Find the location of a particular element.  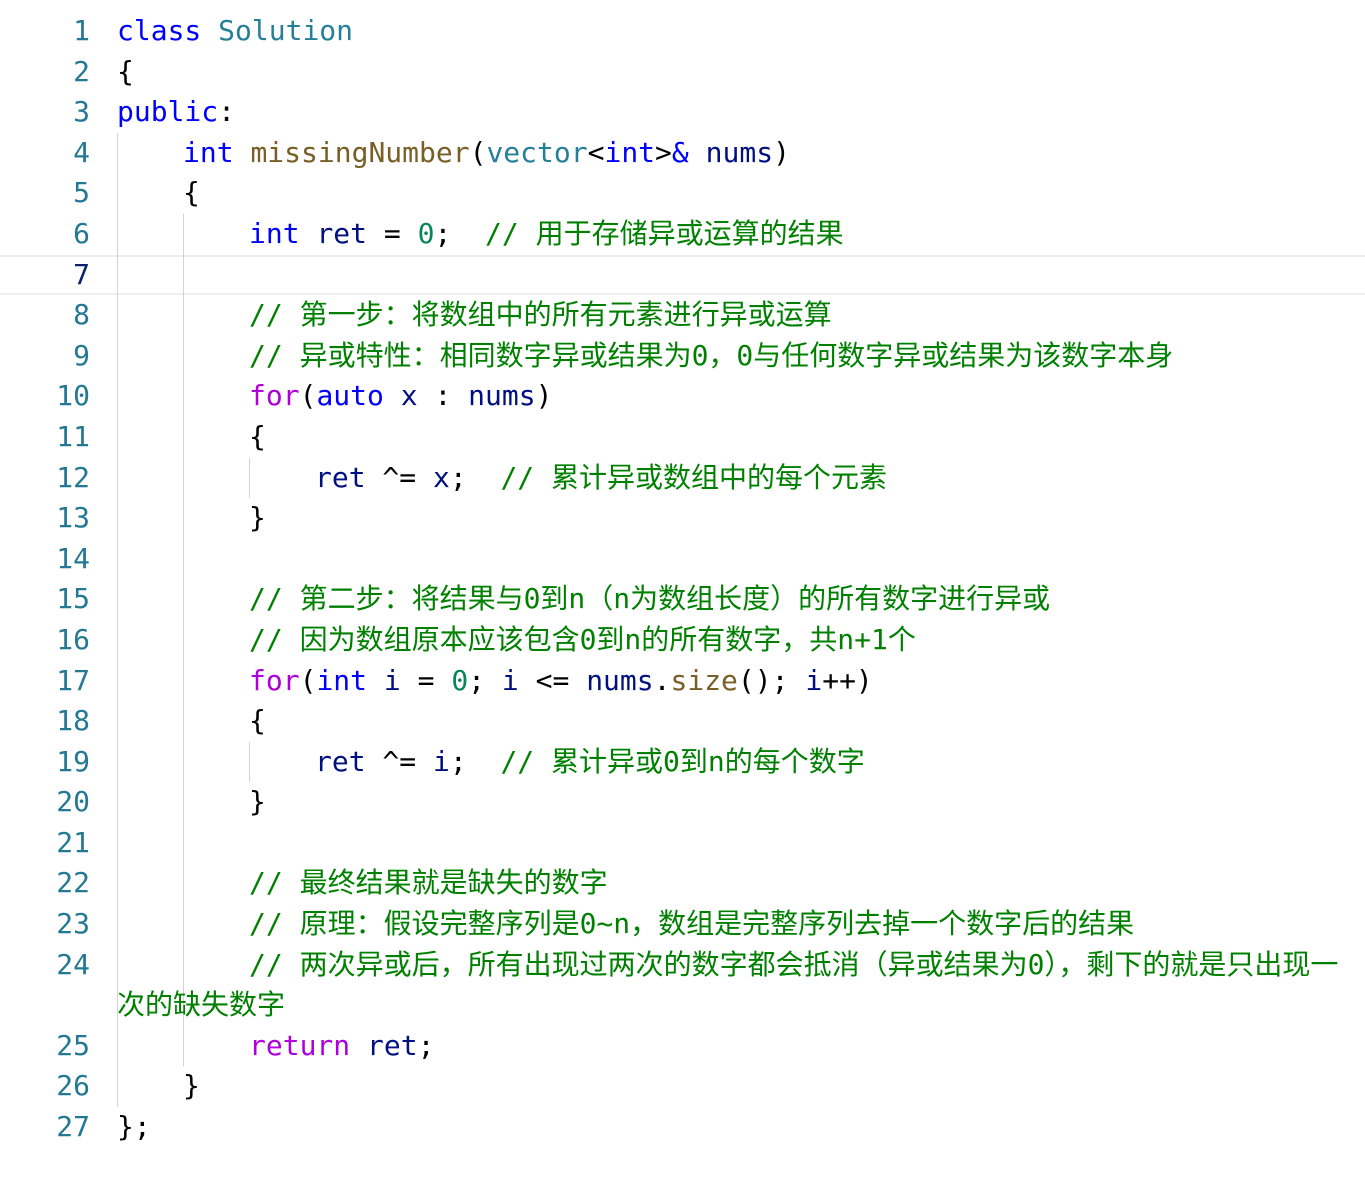

code-line: 23 // 原理：假设完整序列是0~n，数组是完整序列去掉一个数字后的结果 is located at coordinates (682, 924).